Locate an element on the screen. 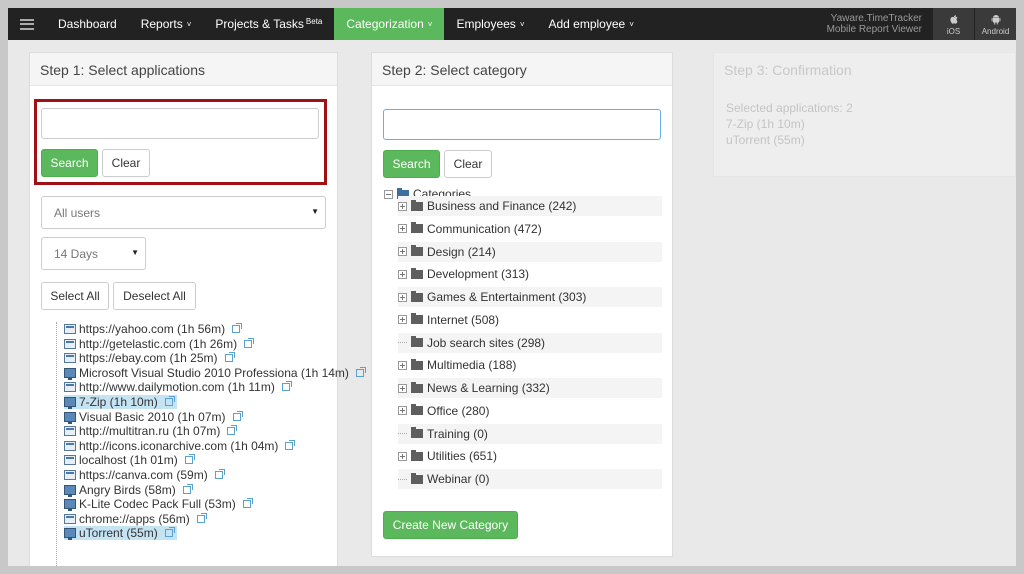 Image resolution: width=1024 pixels, height=574 pixels. collapse-icon is located at coordinates (388, 194).